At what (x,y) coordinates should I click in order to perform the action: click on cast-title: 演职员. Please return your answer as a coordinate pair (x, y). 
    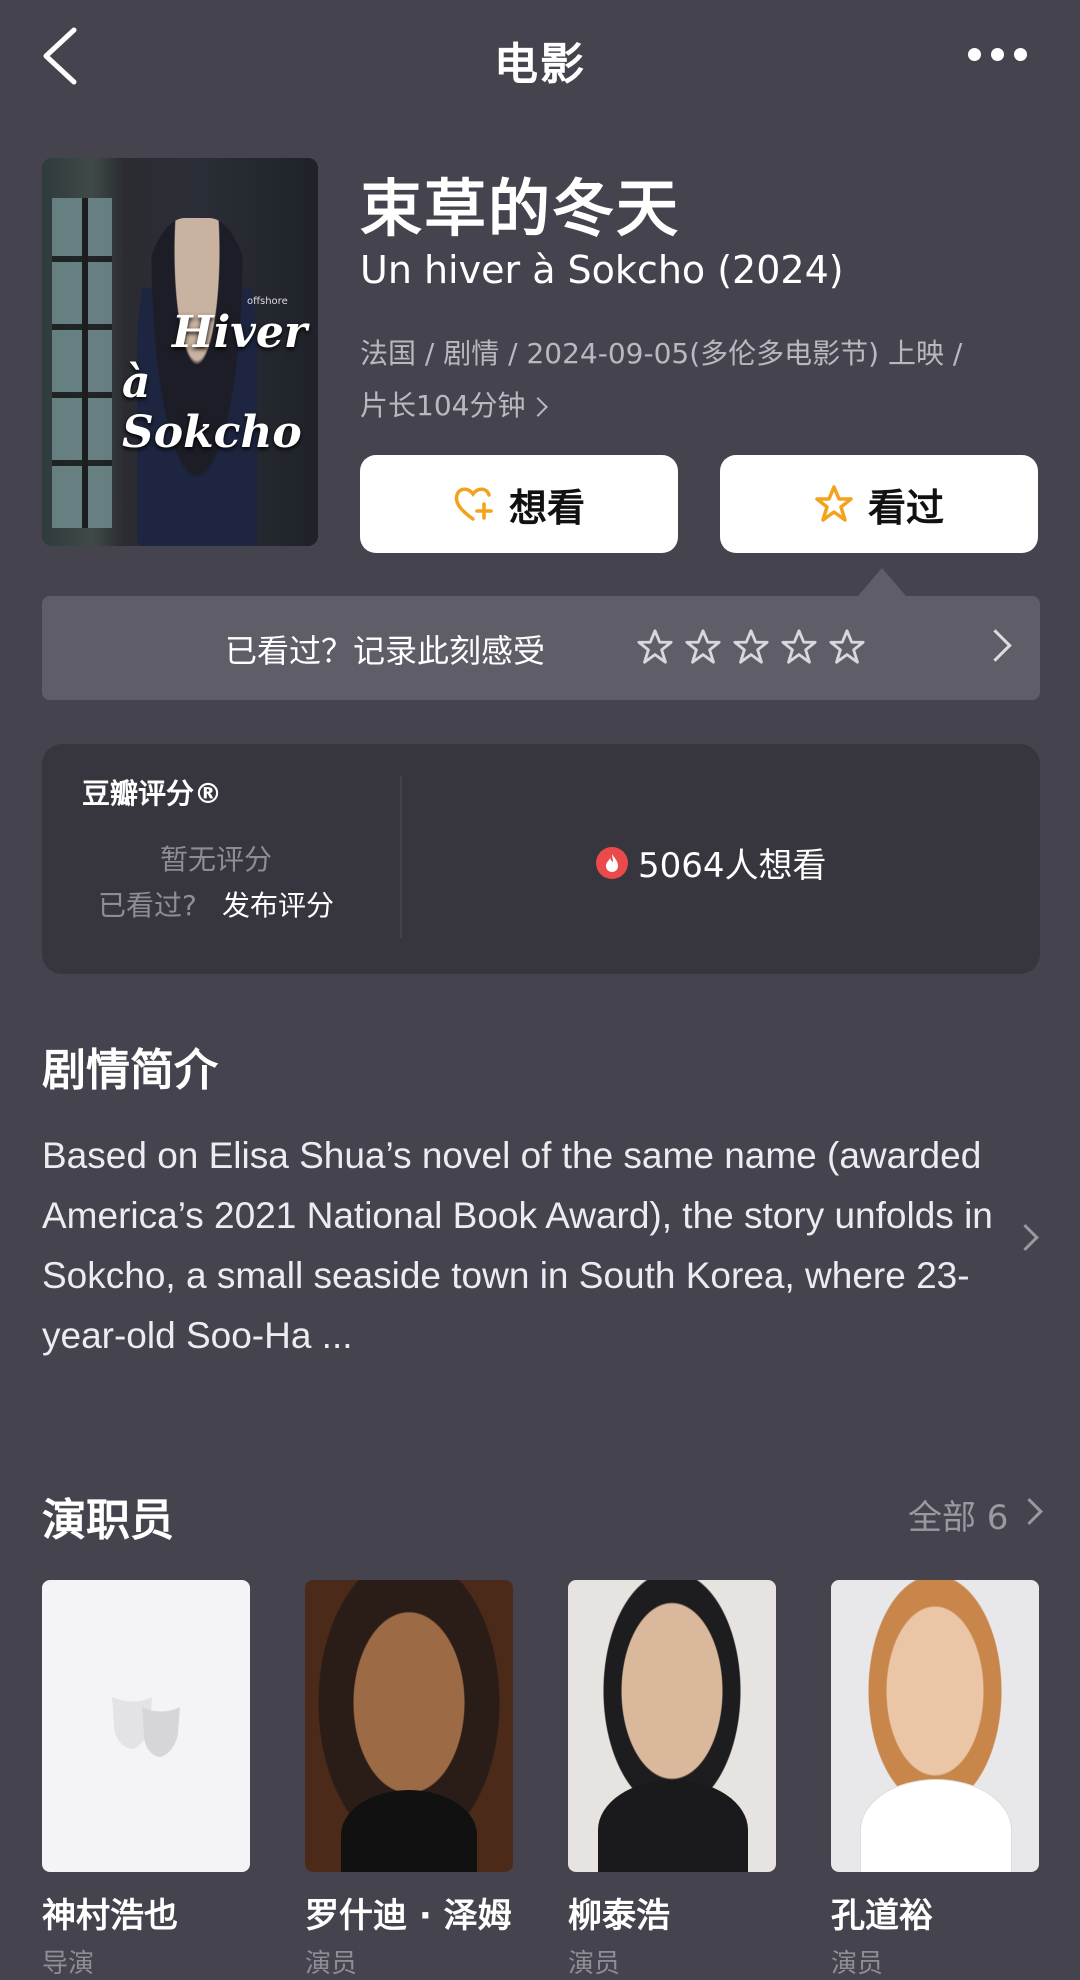
    Looking at the image, I should click on (108, 1520).